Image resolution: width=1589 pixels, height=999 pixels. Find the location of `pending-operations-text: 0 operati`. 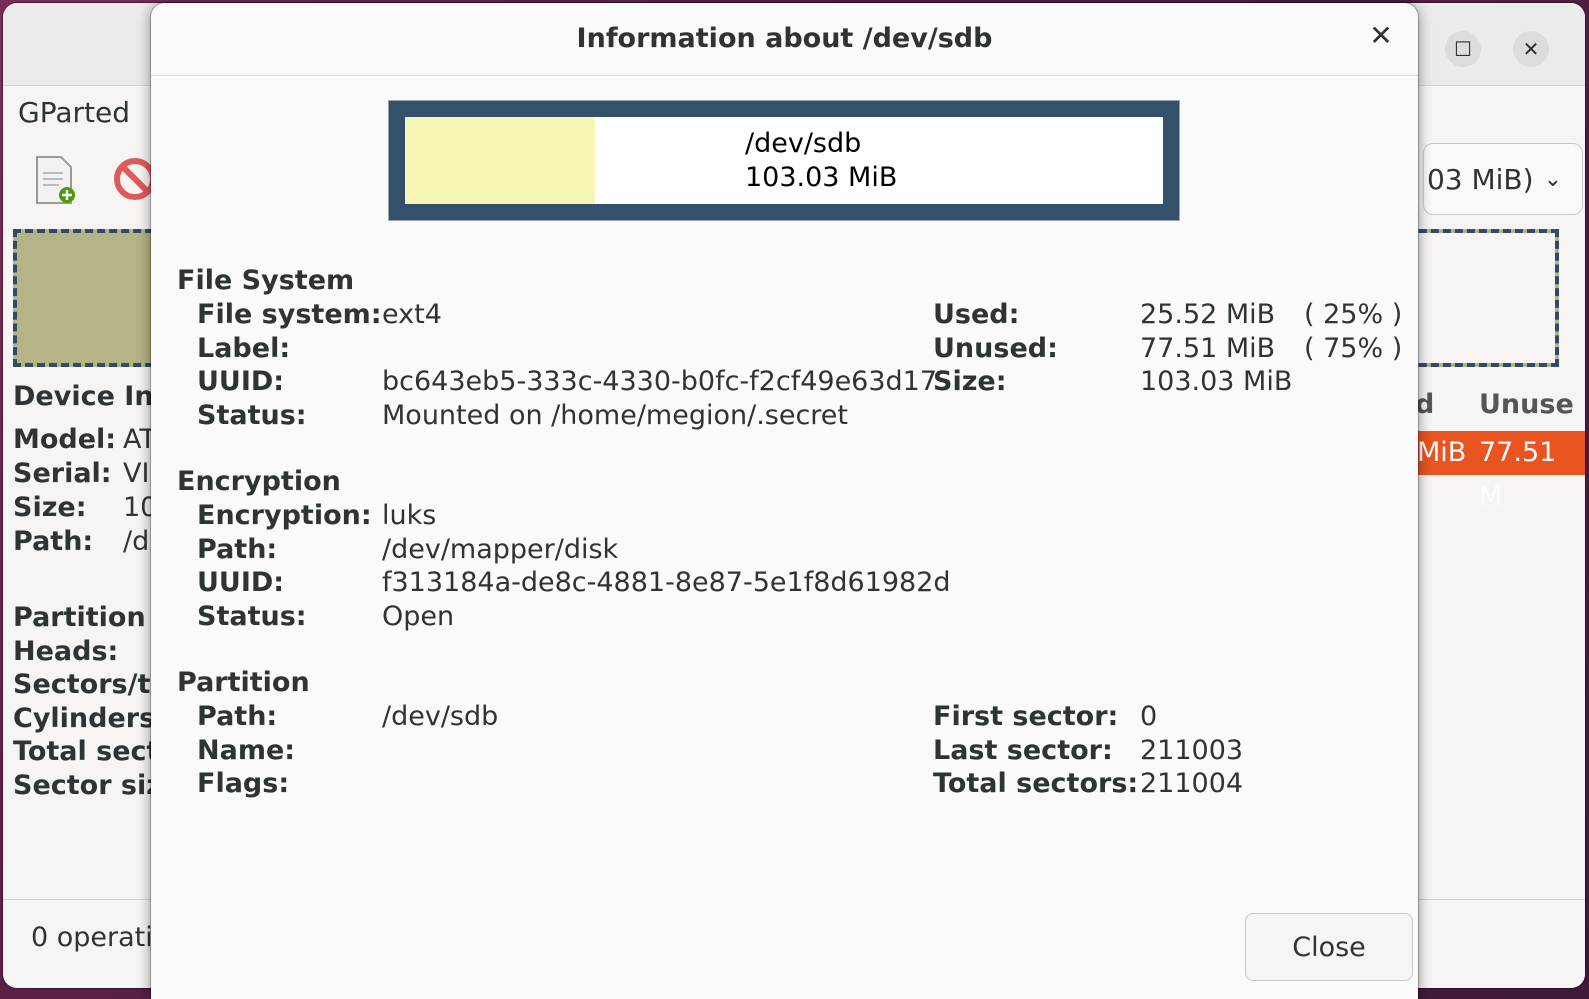

pending-operations-text: 0 operati is located at coordinates (92, 937).